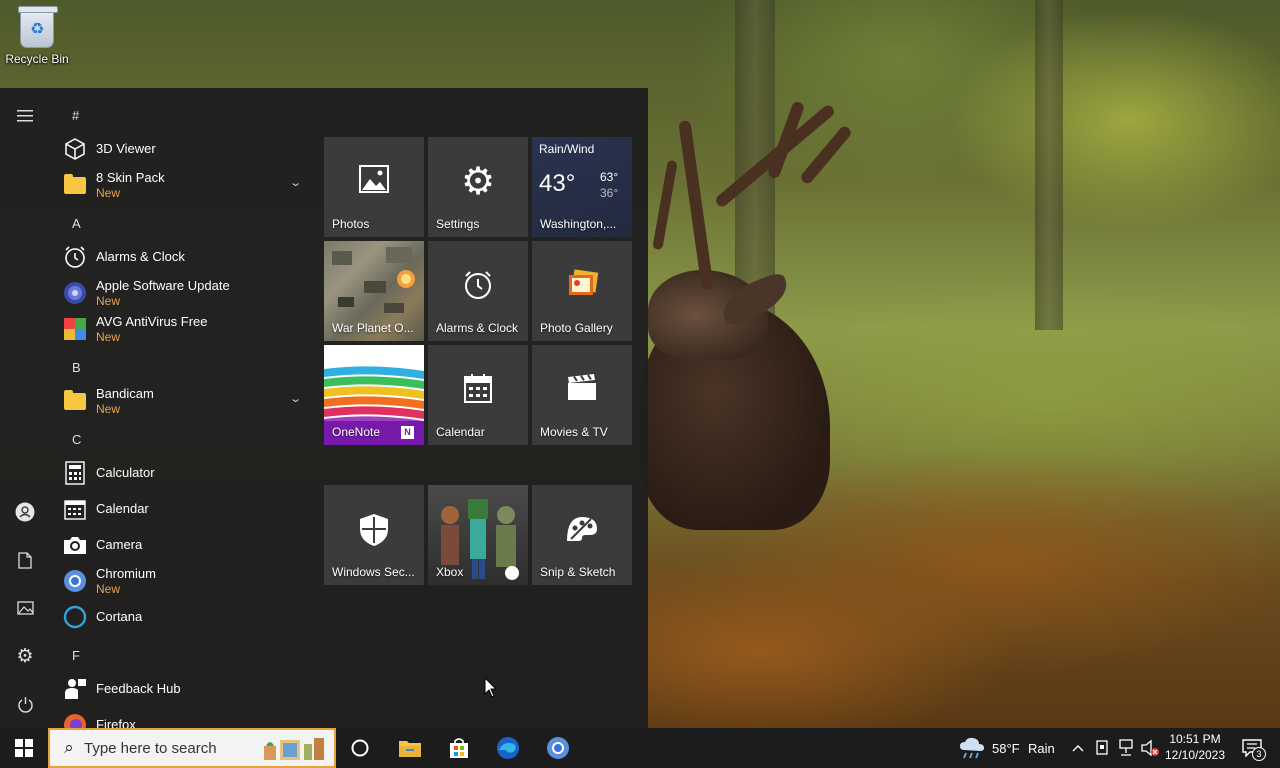 The image size is (1280, 768). I want to click on windows-logo-icon, so click(24, 748).